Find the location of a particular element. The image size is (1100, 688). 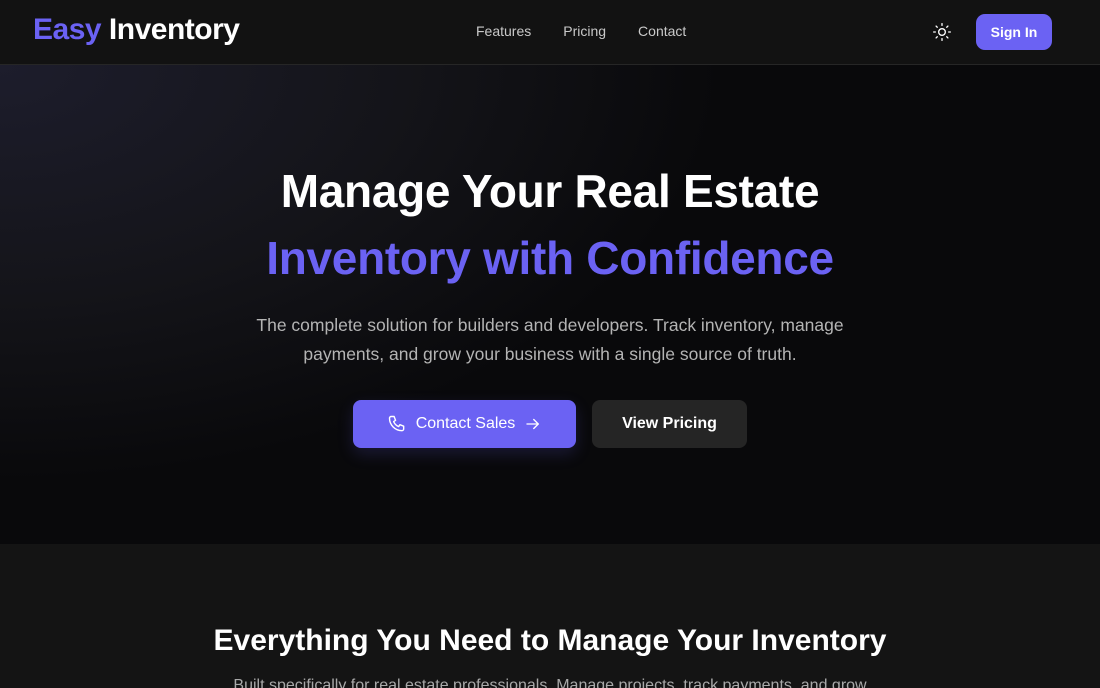

theme-toggle-button is located at coordinates (942, 32).